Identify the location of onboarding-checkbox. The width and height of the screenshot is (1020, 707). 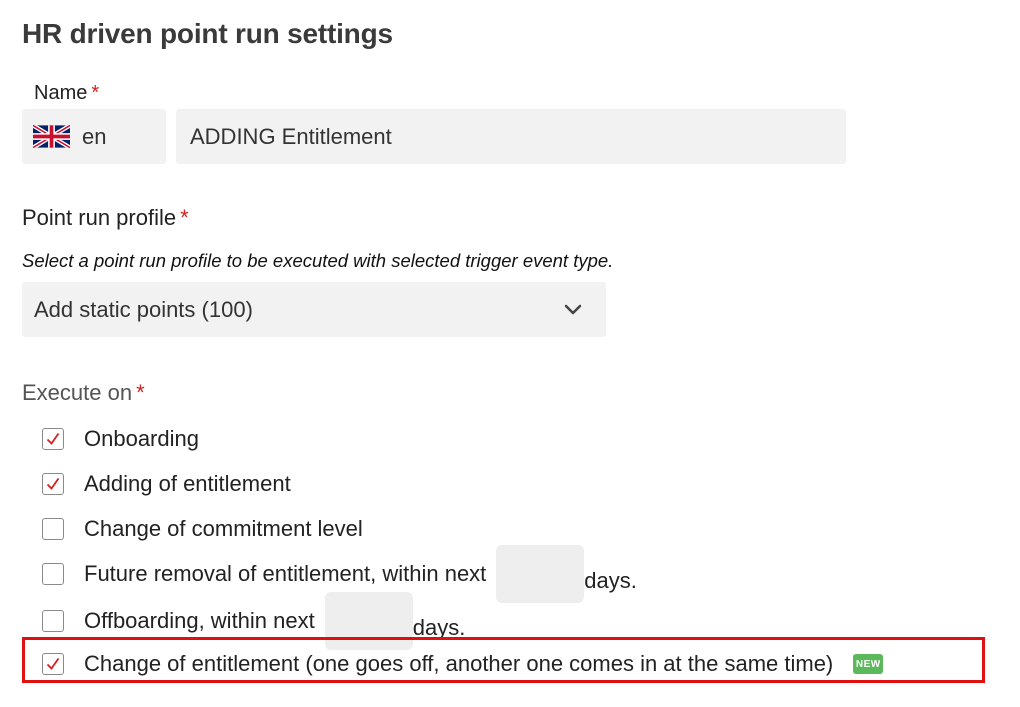
(53, 439).